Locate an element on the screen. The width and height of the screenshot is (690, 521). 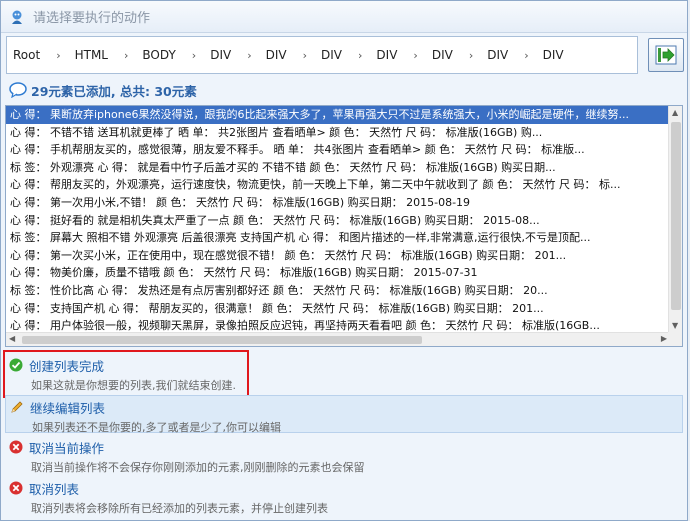
breadcrumb-item-body: BODY is located at coordinates (158, 55).